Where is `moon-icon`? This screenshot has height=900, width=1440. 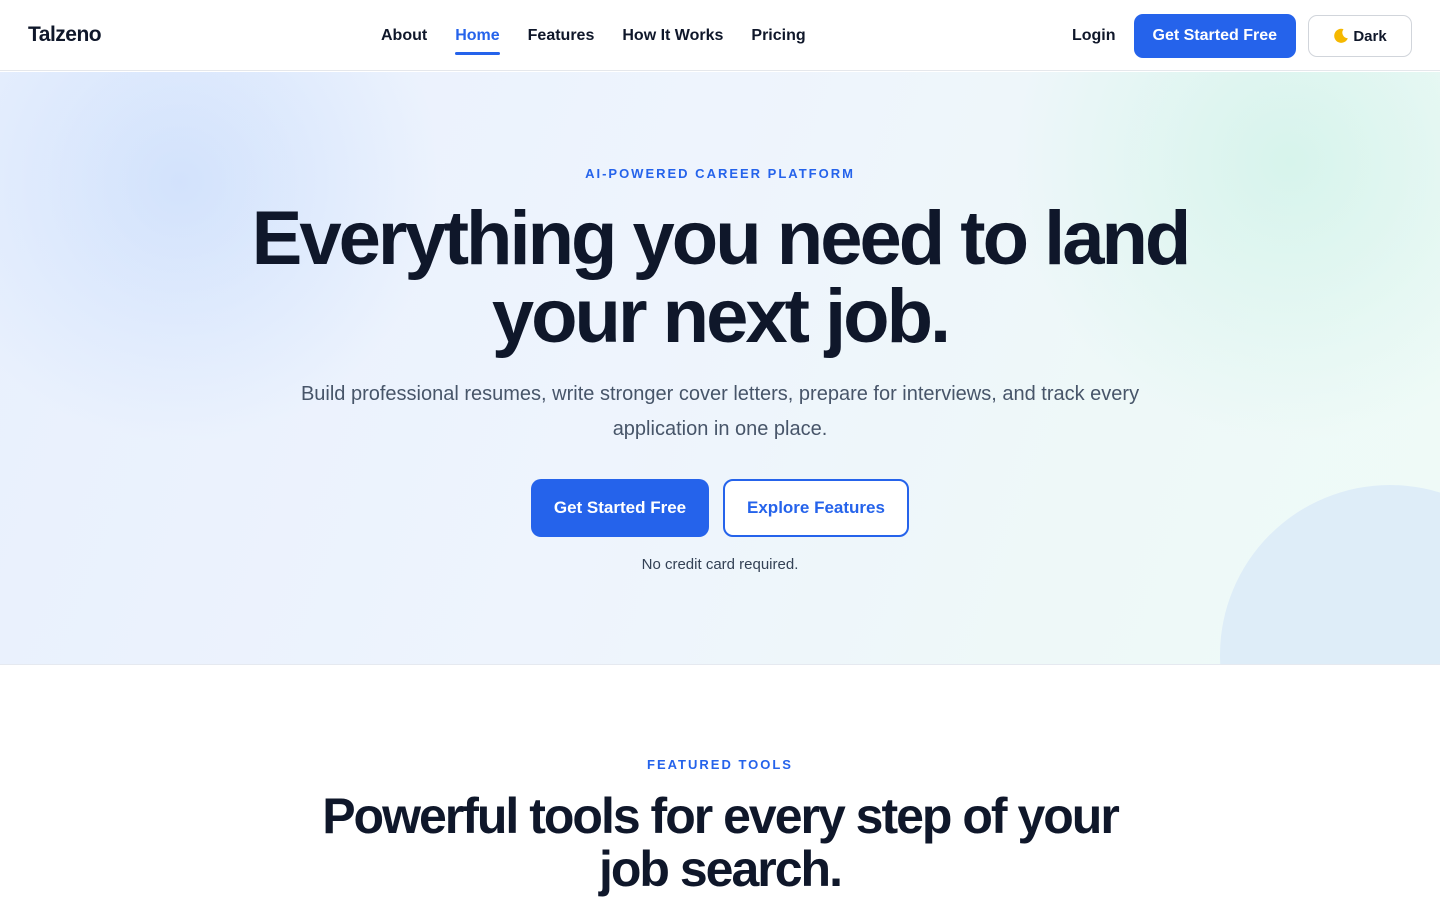 moon-icon is located at coordinates (1341, 36).